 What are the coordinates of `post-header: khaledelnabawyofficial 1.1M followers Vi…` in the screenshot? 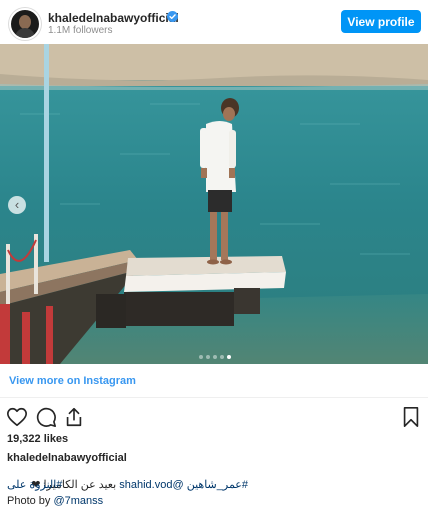 It's located at (214, 22).